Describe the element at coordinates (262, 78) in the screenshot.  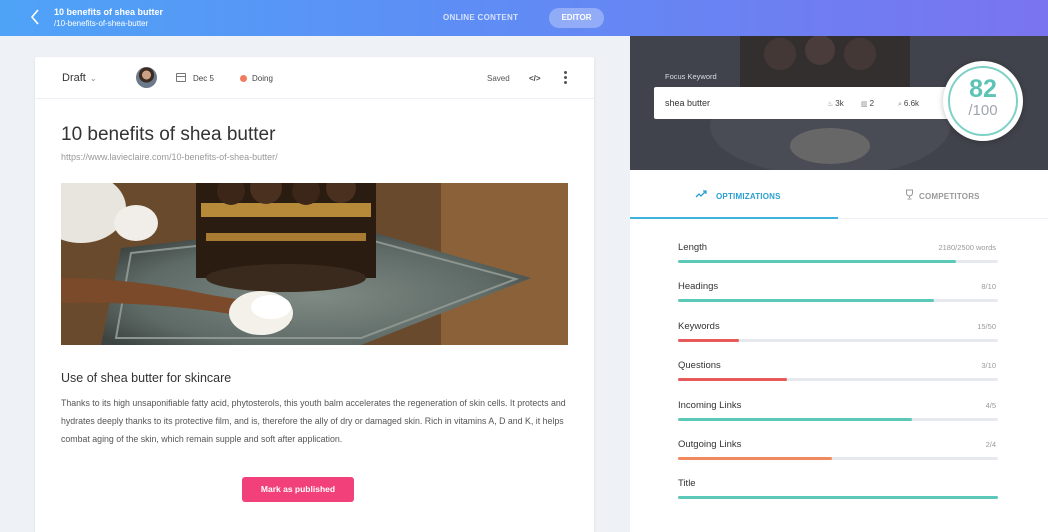
I see `workflow-state: Doing` at that location.